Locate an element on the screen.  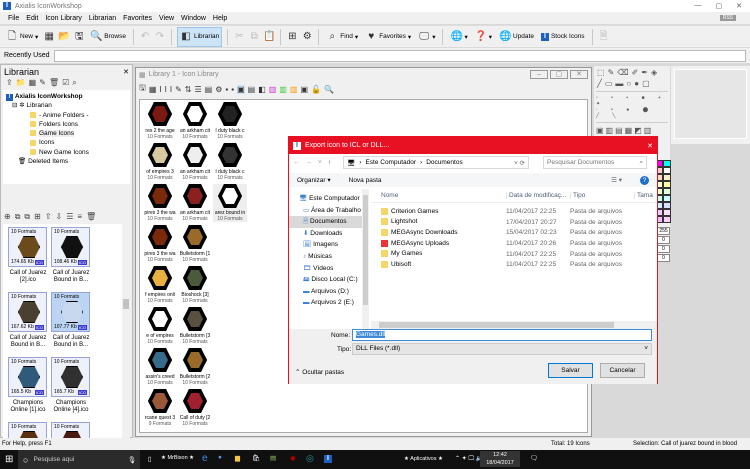
filled-rect-tool-icon: ▬ is located at coordinates (619, 83).